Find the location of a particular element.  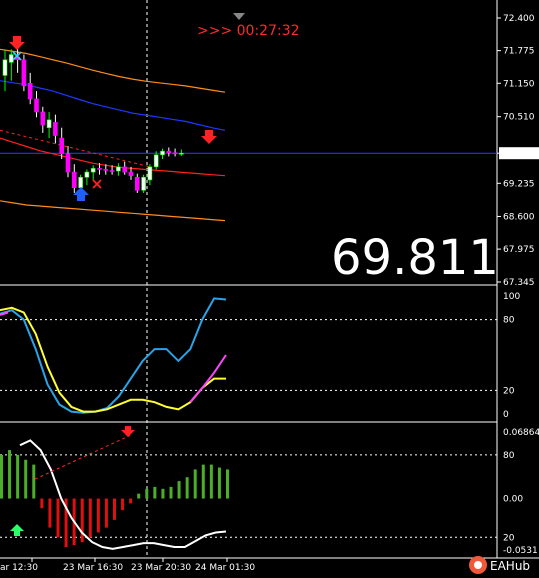

buy-arrow-icon is located at coordinates (81, 194).